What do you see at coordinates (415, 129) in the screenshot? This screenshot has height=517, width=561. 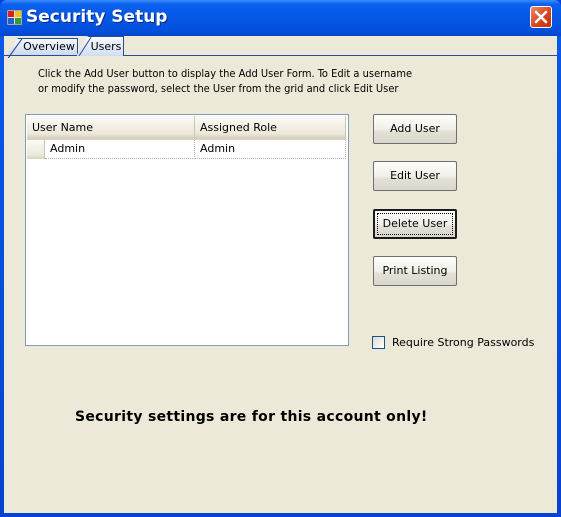 I see `add-user-button: Add User` at bounding box center [415, 129].